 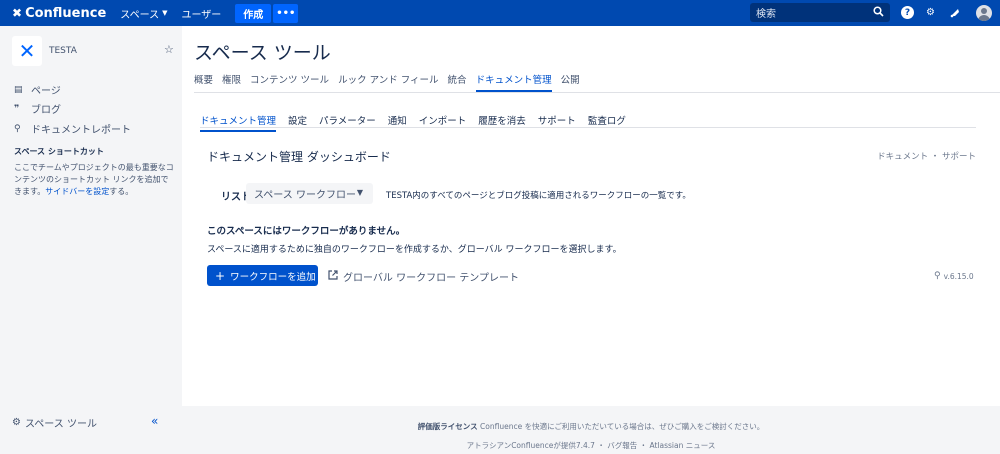 I want to click on sidebar-item-document-report: ⚲ ドキュメントレポート, so click(x=72, y=129).